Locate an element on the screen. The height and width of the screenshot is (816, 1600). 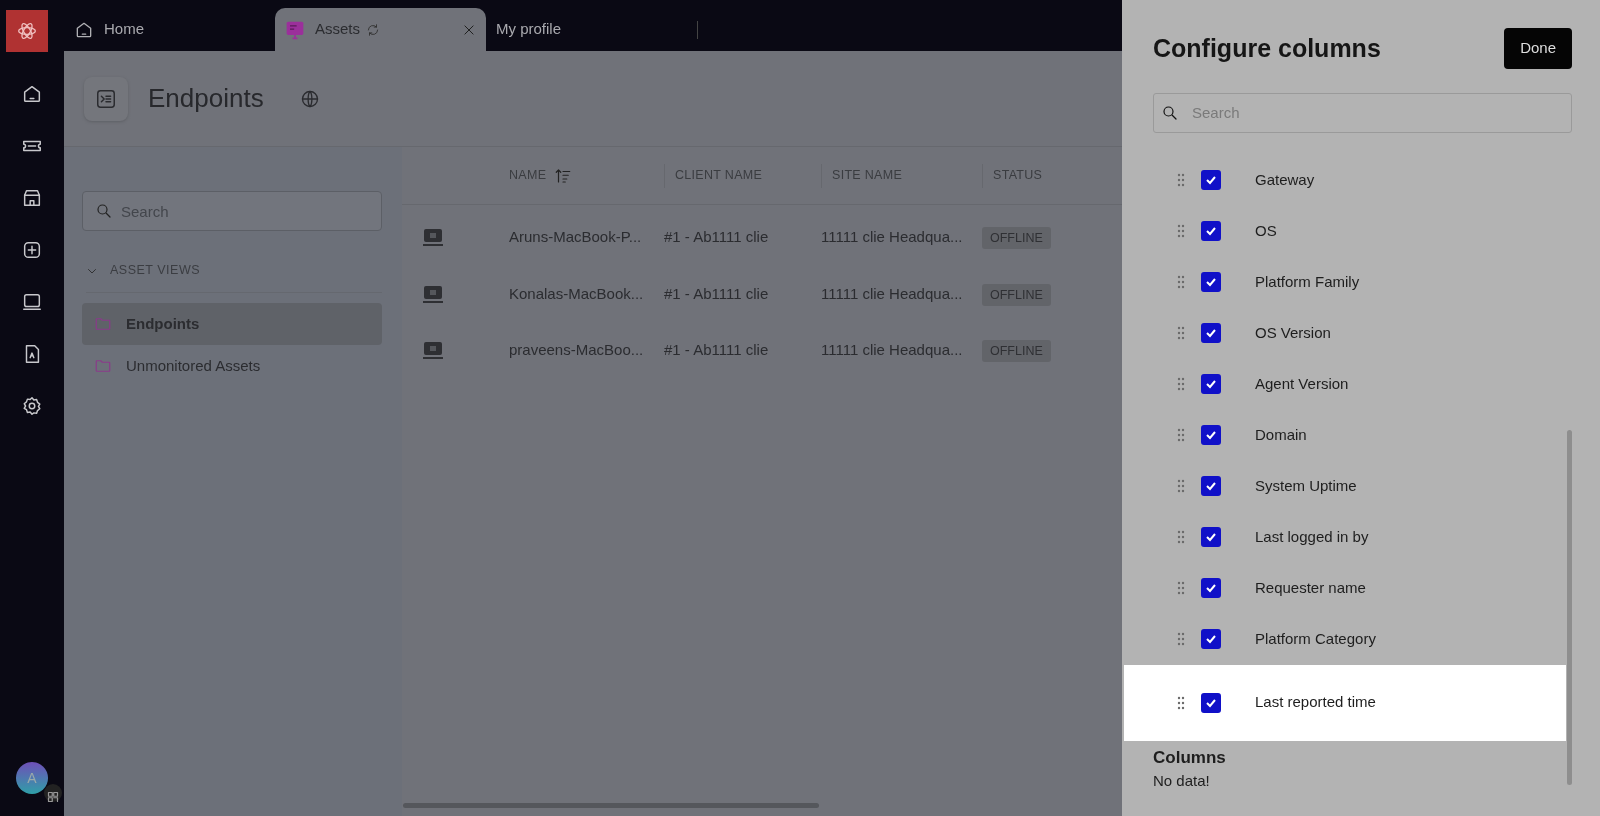
monitor-icon is located at coordinates (295, 29).